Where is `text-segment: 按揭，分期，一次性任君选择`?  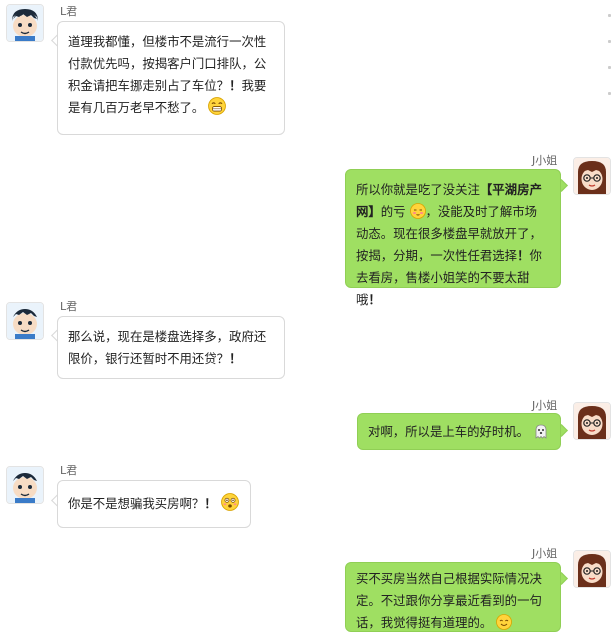
text-segment: 按揭，分期，一次性任君选择 is located at coordinates (437, 255).